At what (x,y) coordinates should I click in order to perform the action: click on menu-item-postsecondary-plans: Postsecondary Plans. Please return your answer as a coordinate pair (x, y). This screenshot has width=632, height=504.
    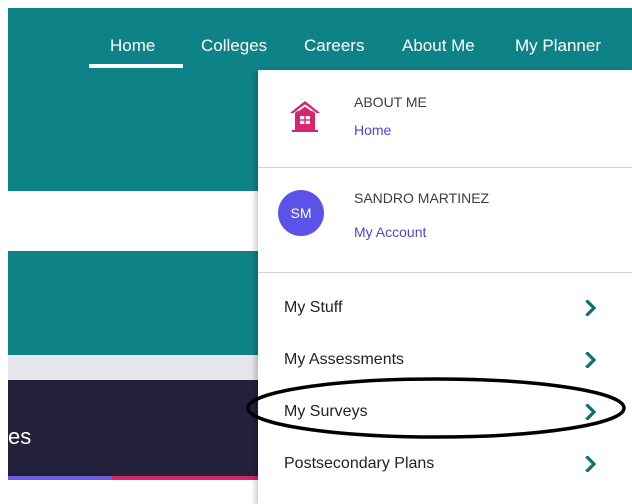
    Looking at the image, I should click on (445, 464).